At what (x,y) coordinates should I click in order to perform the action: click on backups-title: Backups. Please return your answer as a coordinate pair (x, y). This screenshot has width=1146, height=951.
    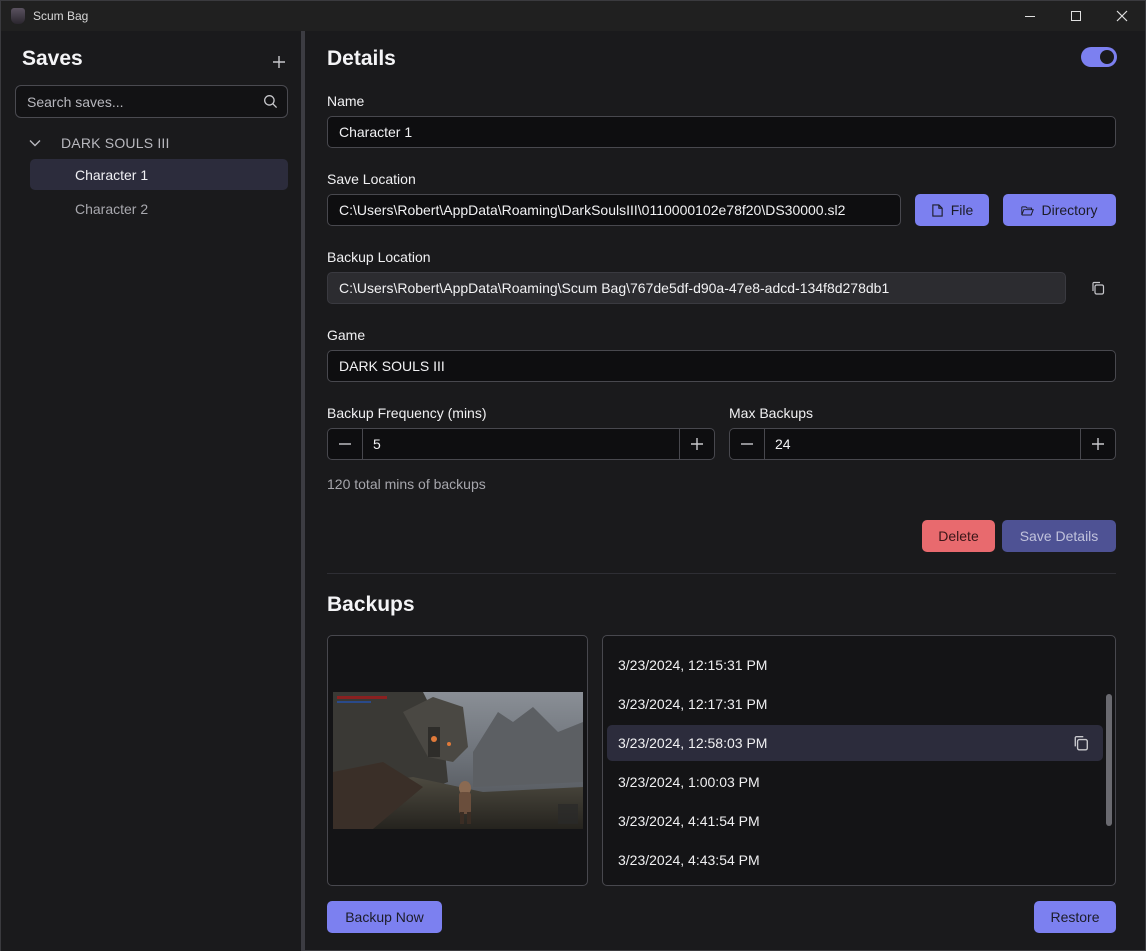
    Looking at the image, I should click on (371, 604).